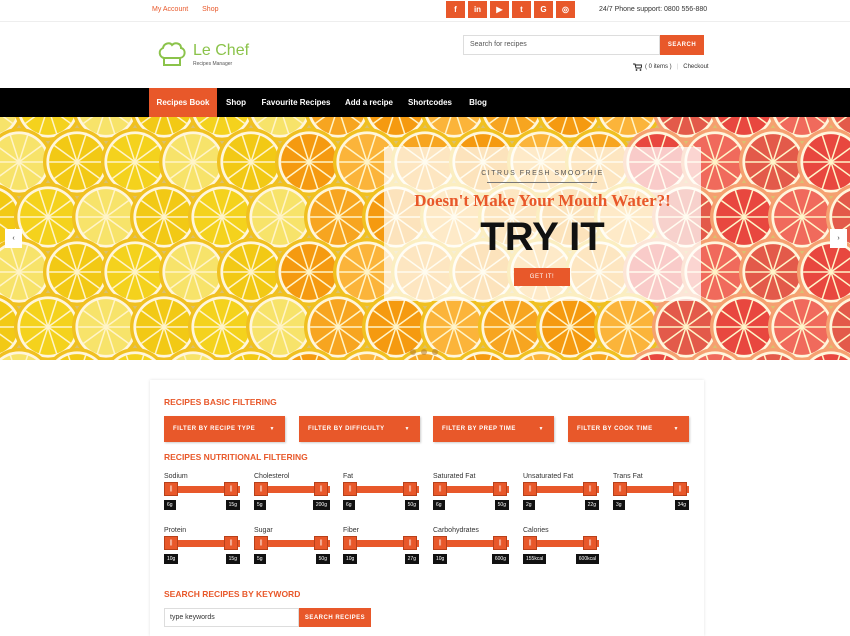 The height and width of the screenshot is (636, 850). I want to click on chef-hat-icon, so click(172, 54).